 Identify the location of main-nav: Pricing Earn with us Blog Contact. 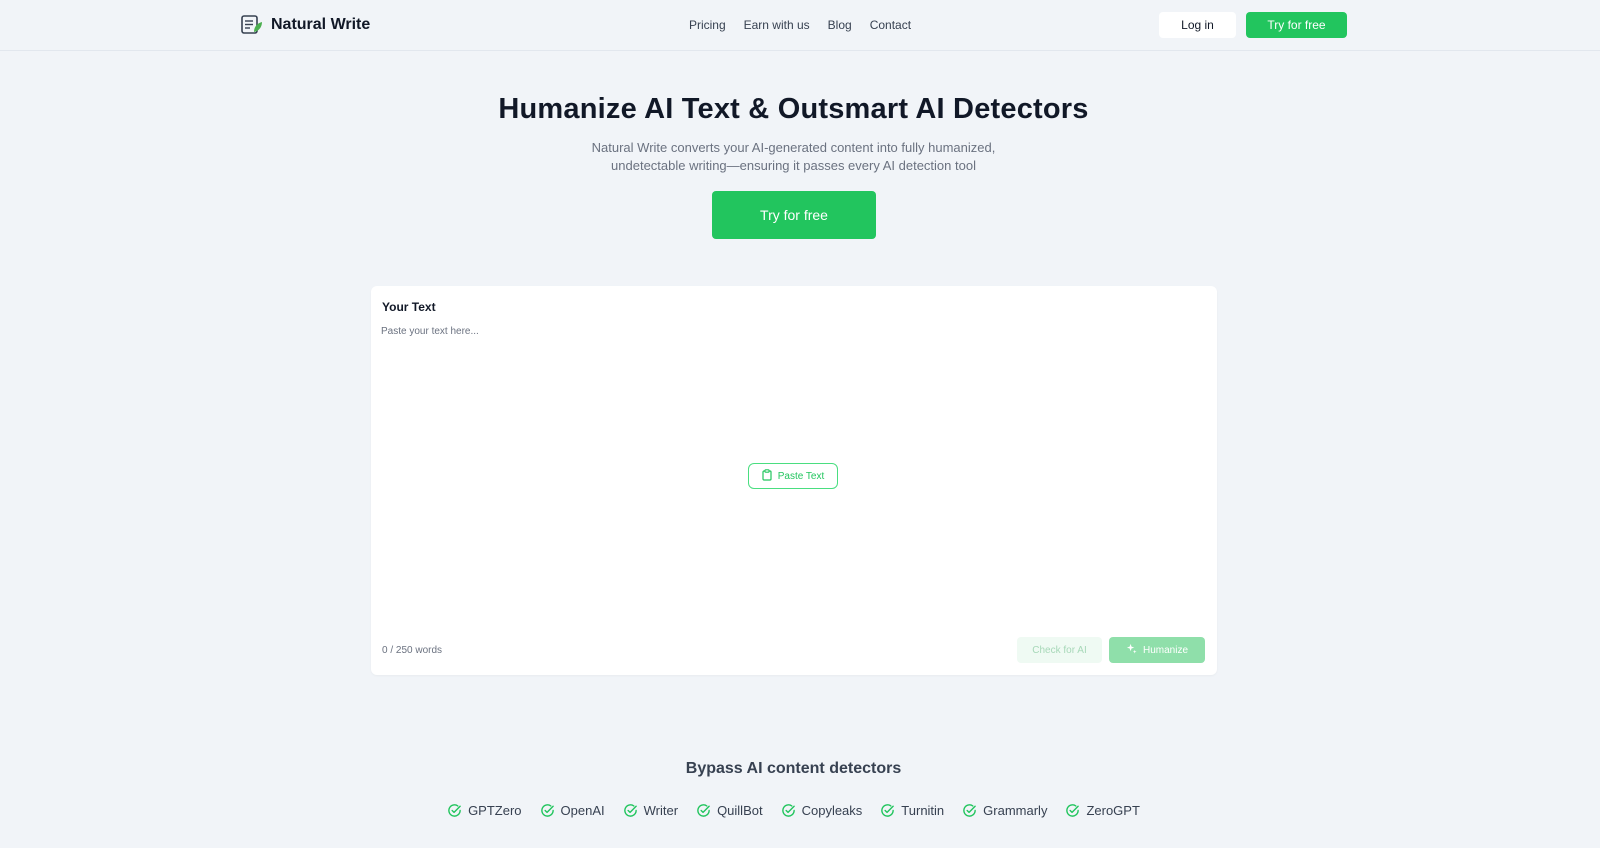
(800, 25).